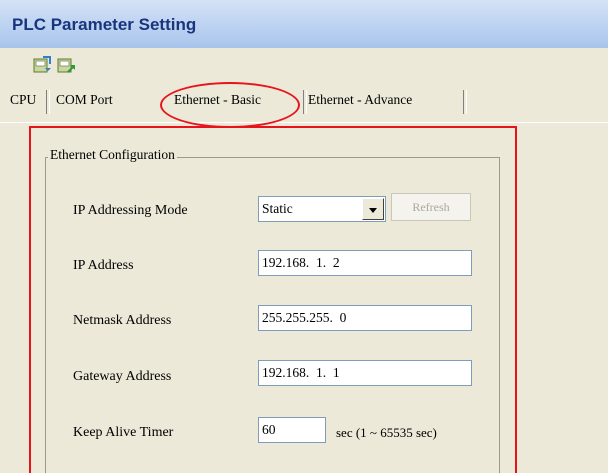  What do you see at coordinates (304, 24) in the screenshot?
I see `title-bar: PLC Parameter Setting` at bounding box center [304, 24].